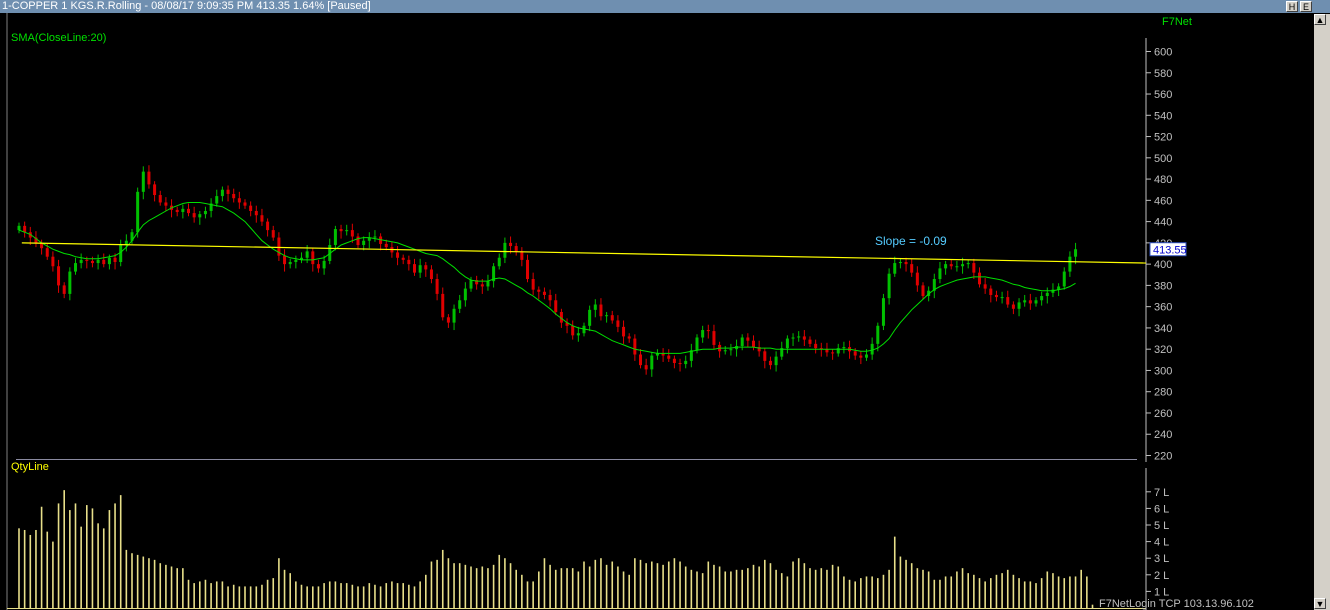  I want to click on volume-tick-label: 4 L, so click(1161, 543).